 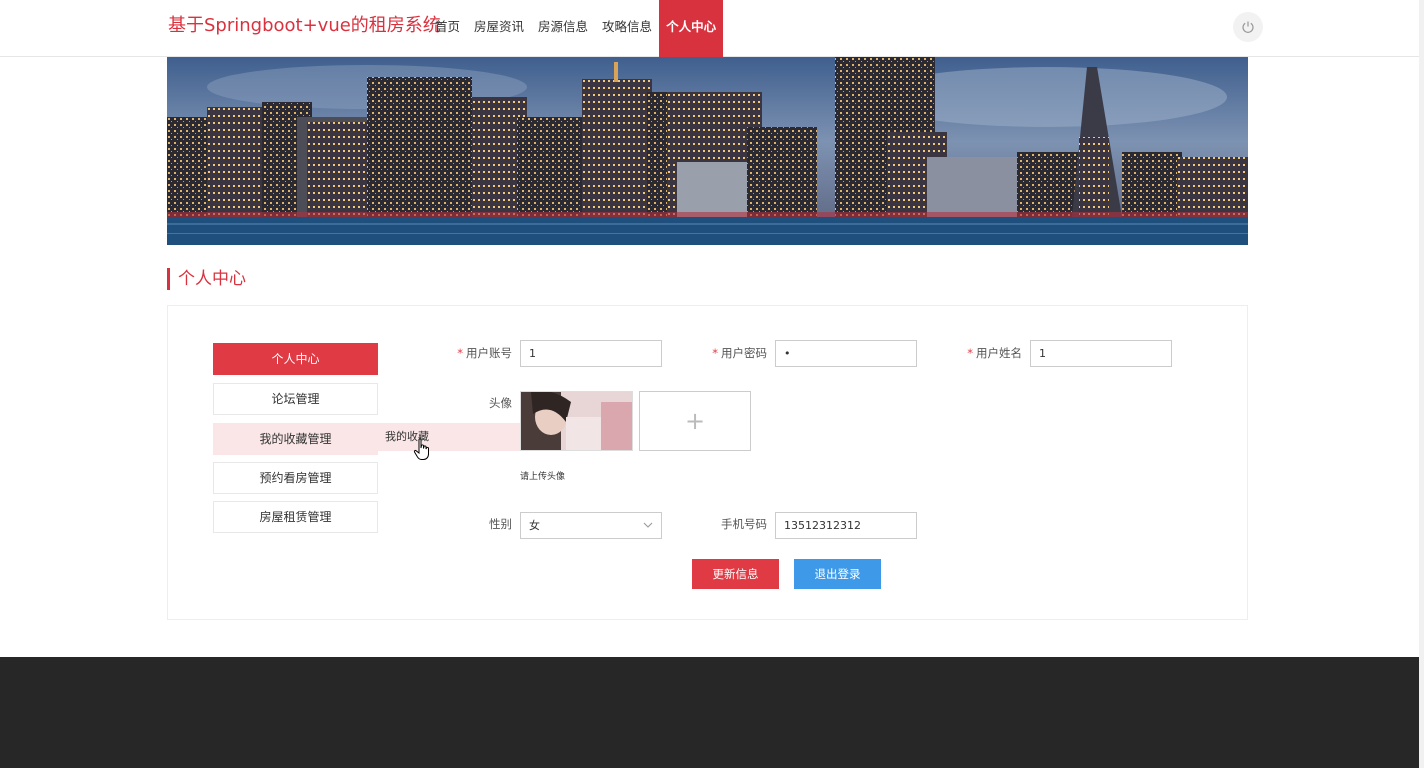 What do you see at coordinates (500, 403) in the screenshot?
I see `avatar-label: 头像` at bounding box center [500, 403].